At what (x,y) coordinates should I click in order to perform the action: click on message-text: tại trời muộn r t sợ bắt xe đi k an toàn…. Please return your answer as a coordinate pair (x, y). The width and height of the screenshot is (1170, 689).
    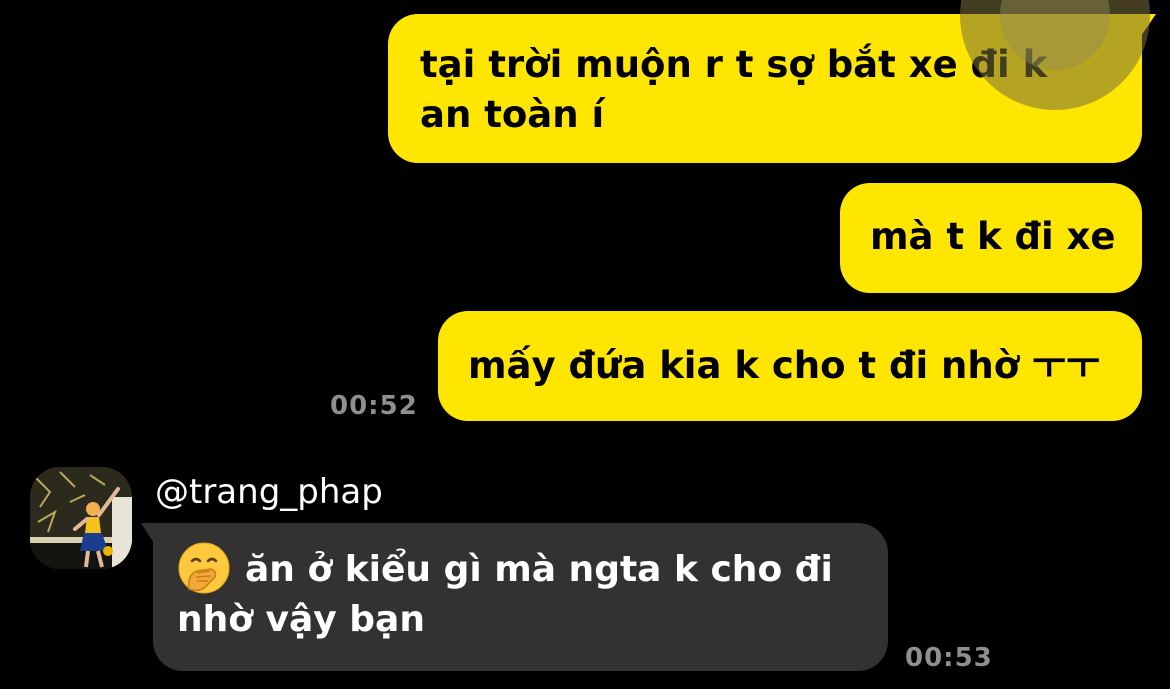
    Looking at the image, I should click on (734, 89).